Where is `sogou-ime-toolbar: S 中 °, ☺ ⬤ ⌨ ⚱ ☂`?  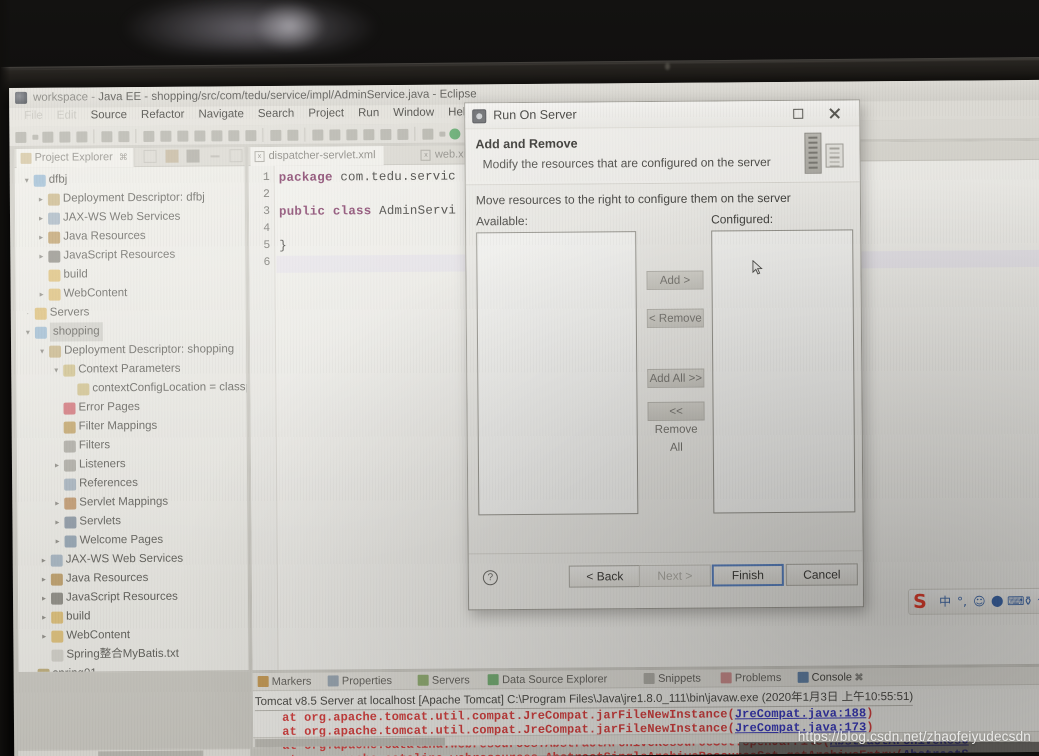 sogou-ime-toolbar: S 中 °, ☺ ⬤ ⌨ ⚱ ☂ is located at coordinates (973, 601).